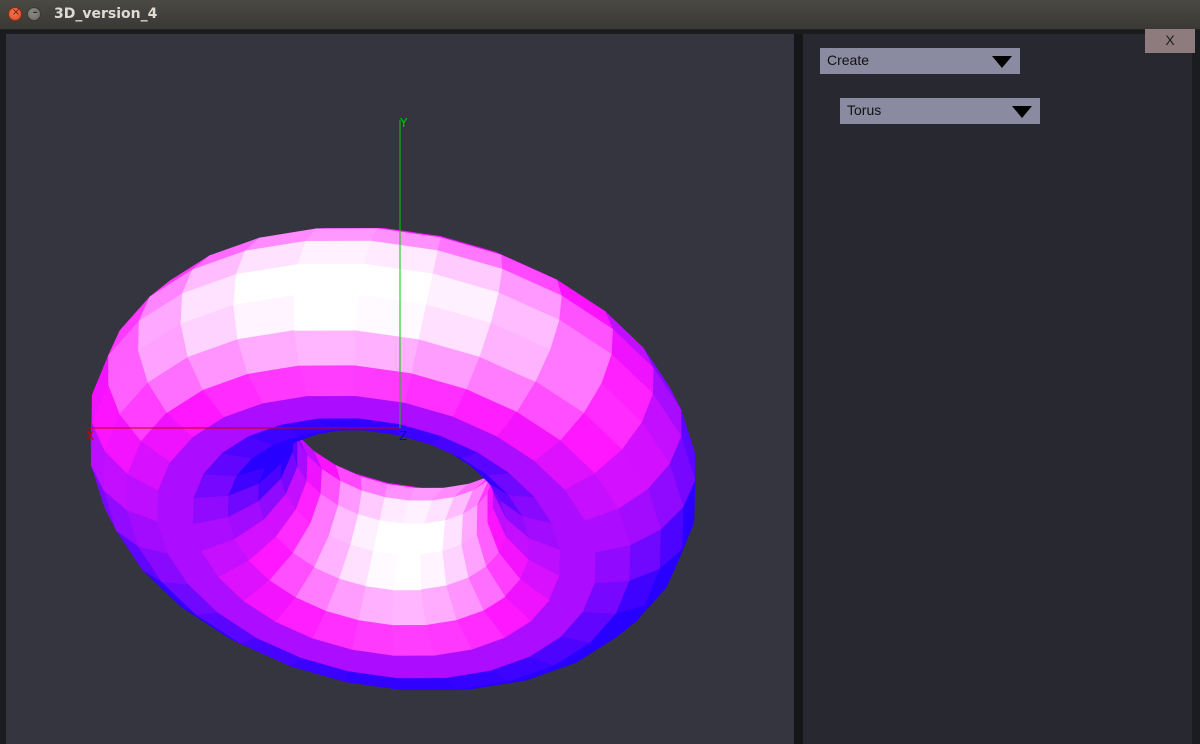 Image resolution: width=1200 pixels, height=744 pixels. What do you see at coordinates (403, 123) in the screenshot?
I see `y-axis-label: Y` at bounding box center [403, 123].